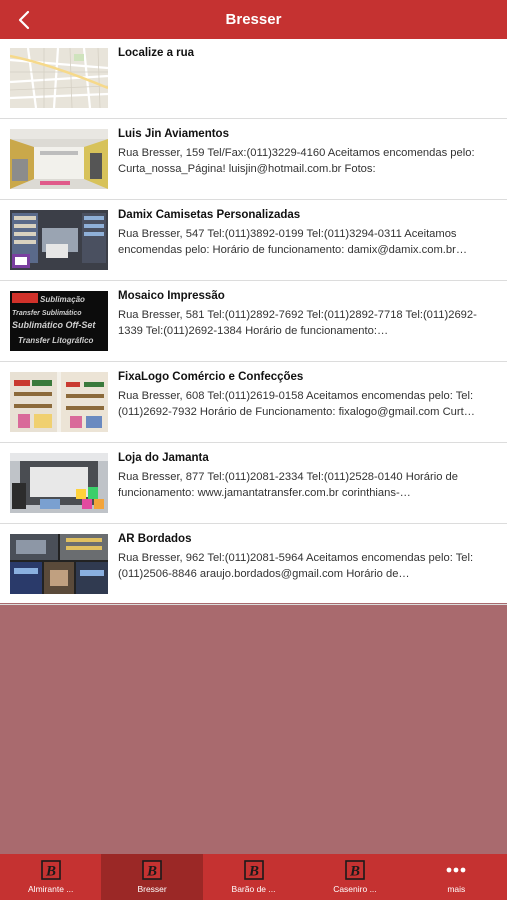 This screenshot has width=507, height=900. I want to click on item-name: Damix Camisetas Personalizadas, so click(209, 215).